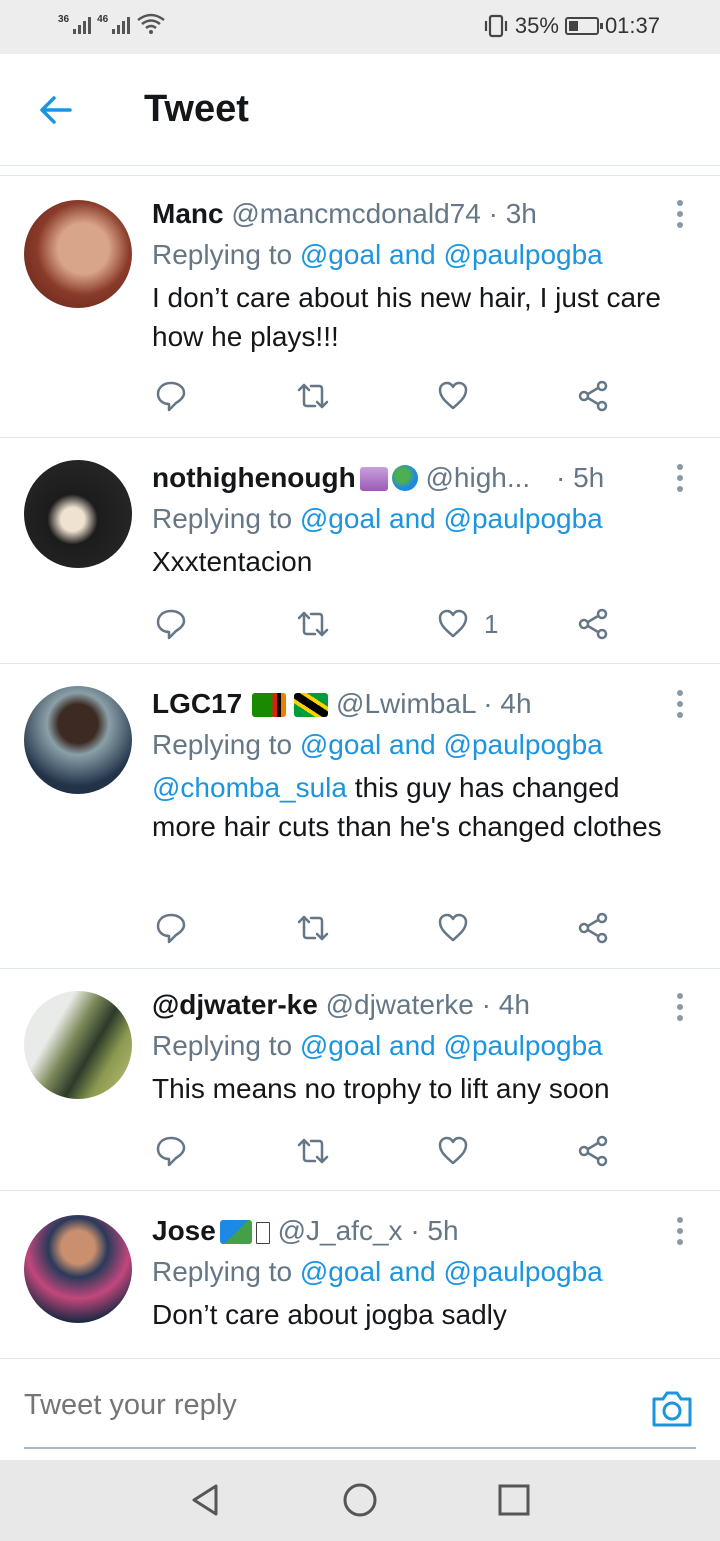 The image size is (720, 1541). I want to click on display-name: Jose, so click(184, 1230).